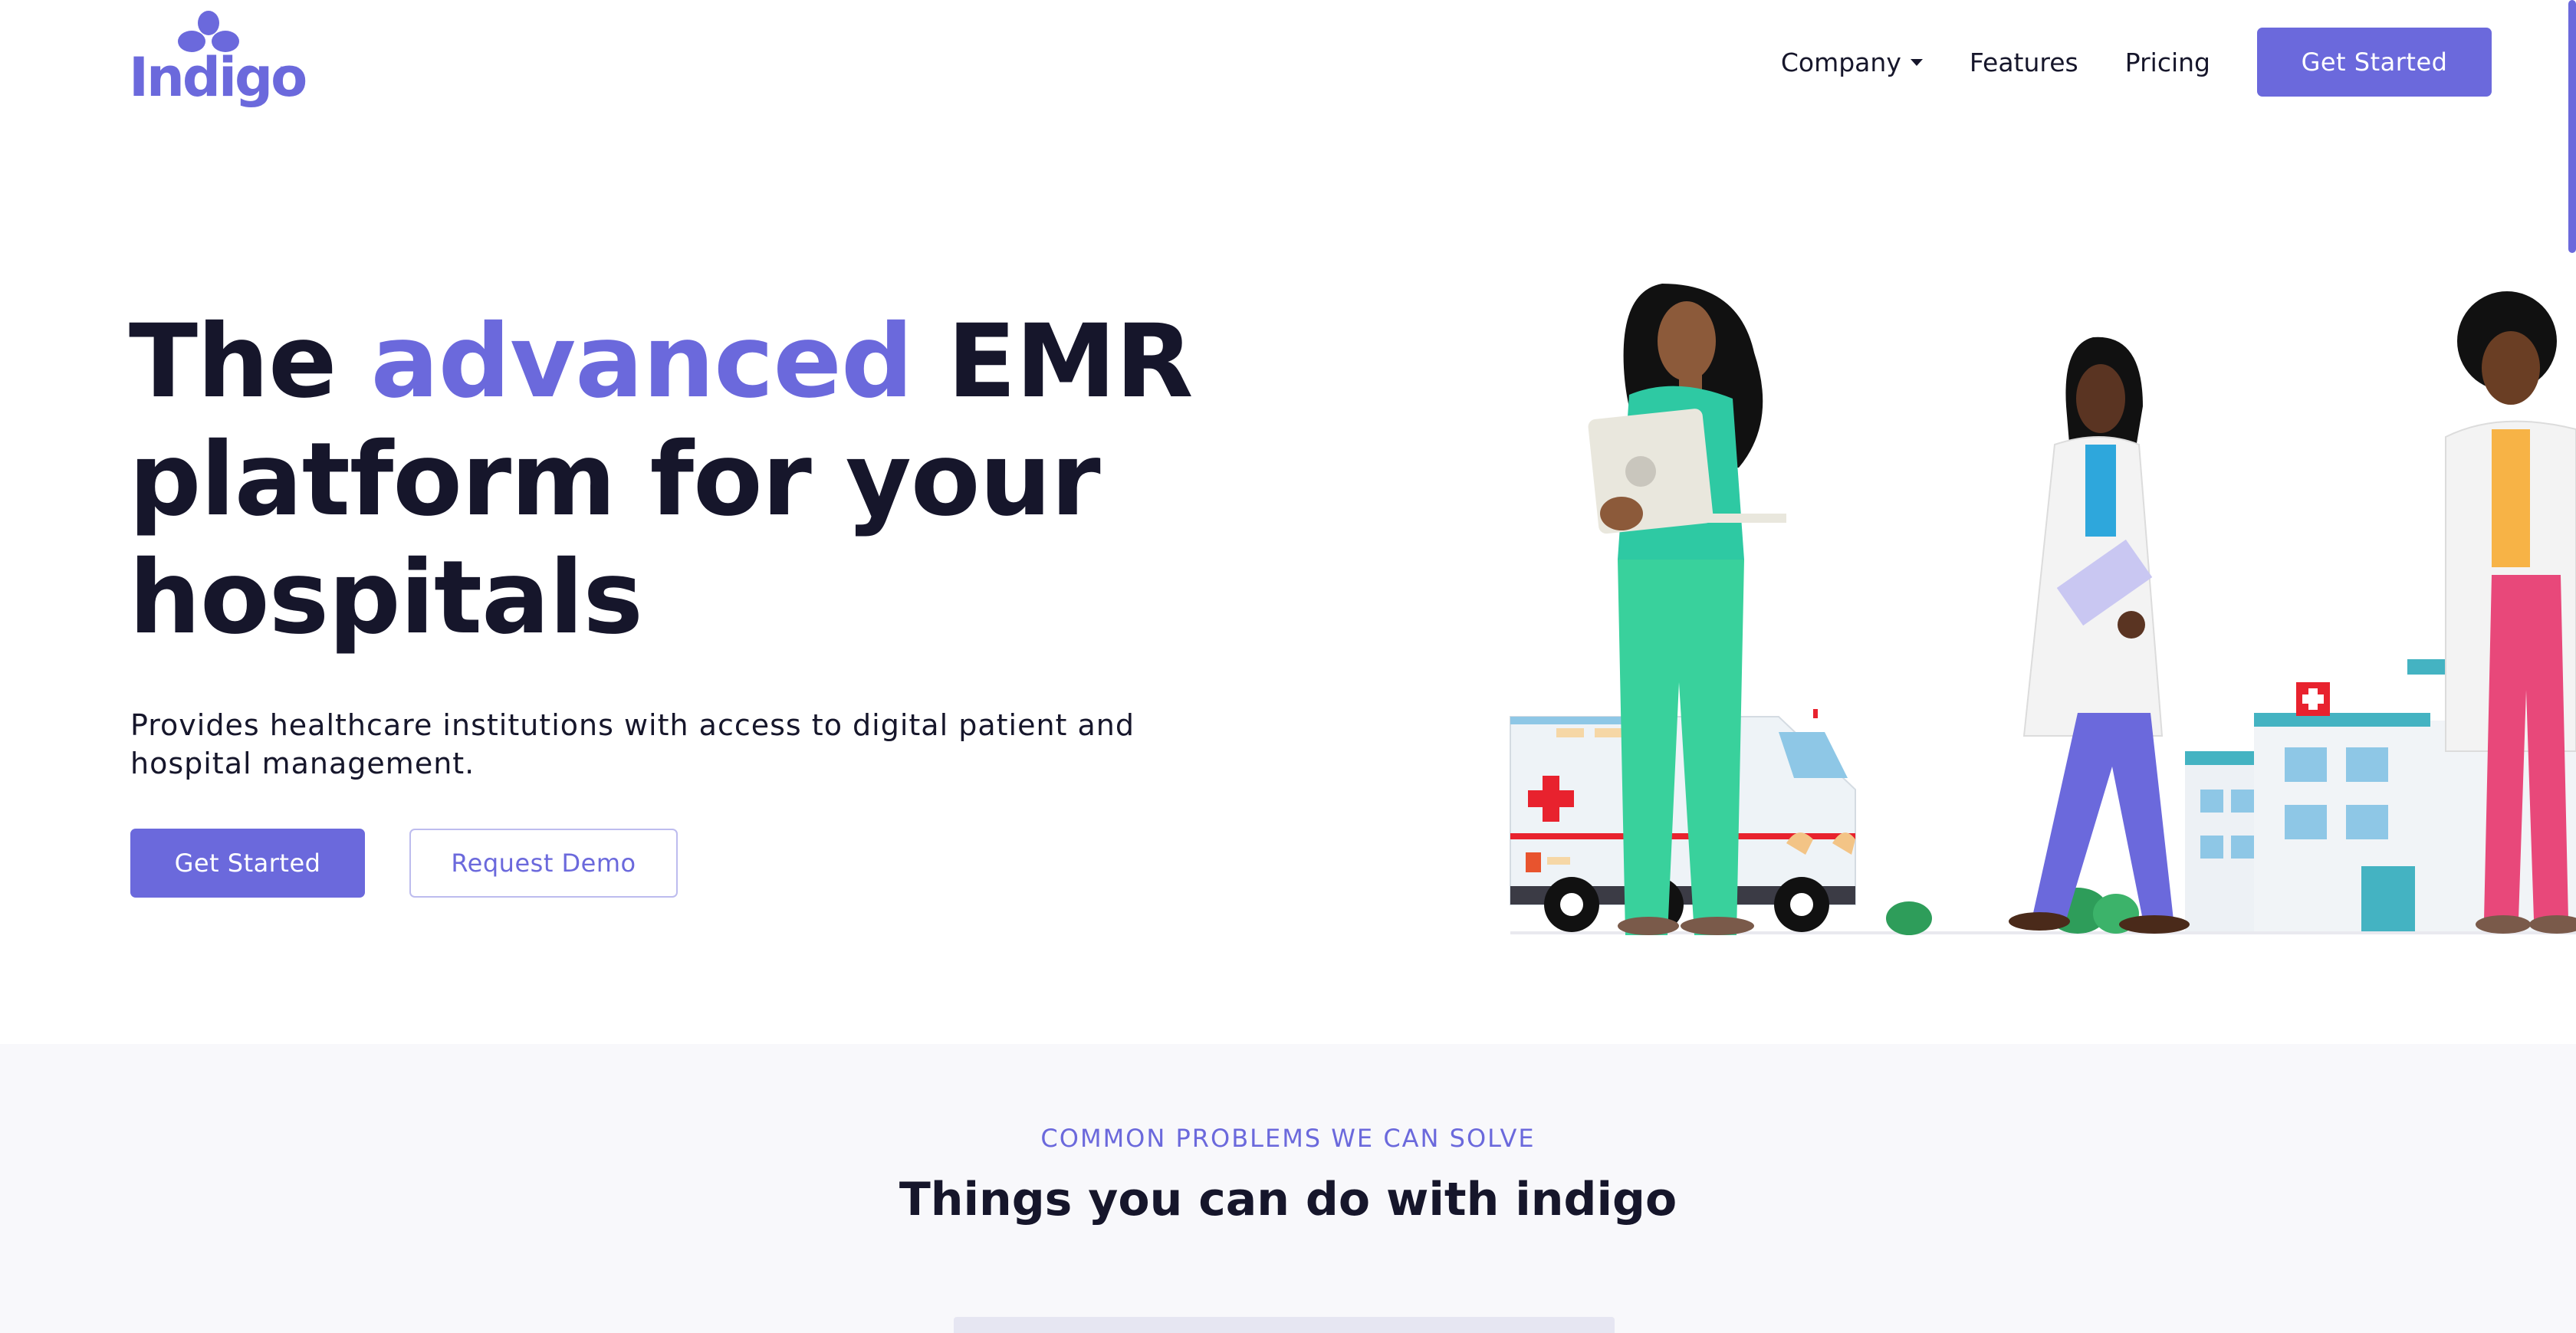 Image resolution: width=2576 pixels, height=1333 pixels. I want to click on hero-title-accent: advanced, so click(642, 362).